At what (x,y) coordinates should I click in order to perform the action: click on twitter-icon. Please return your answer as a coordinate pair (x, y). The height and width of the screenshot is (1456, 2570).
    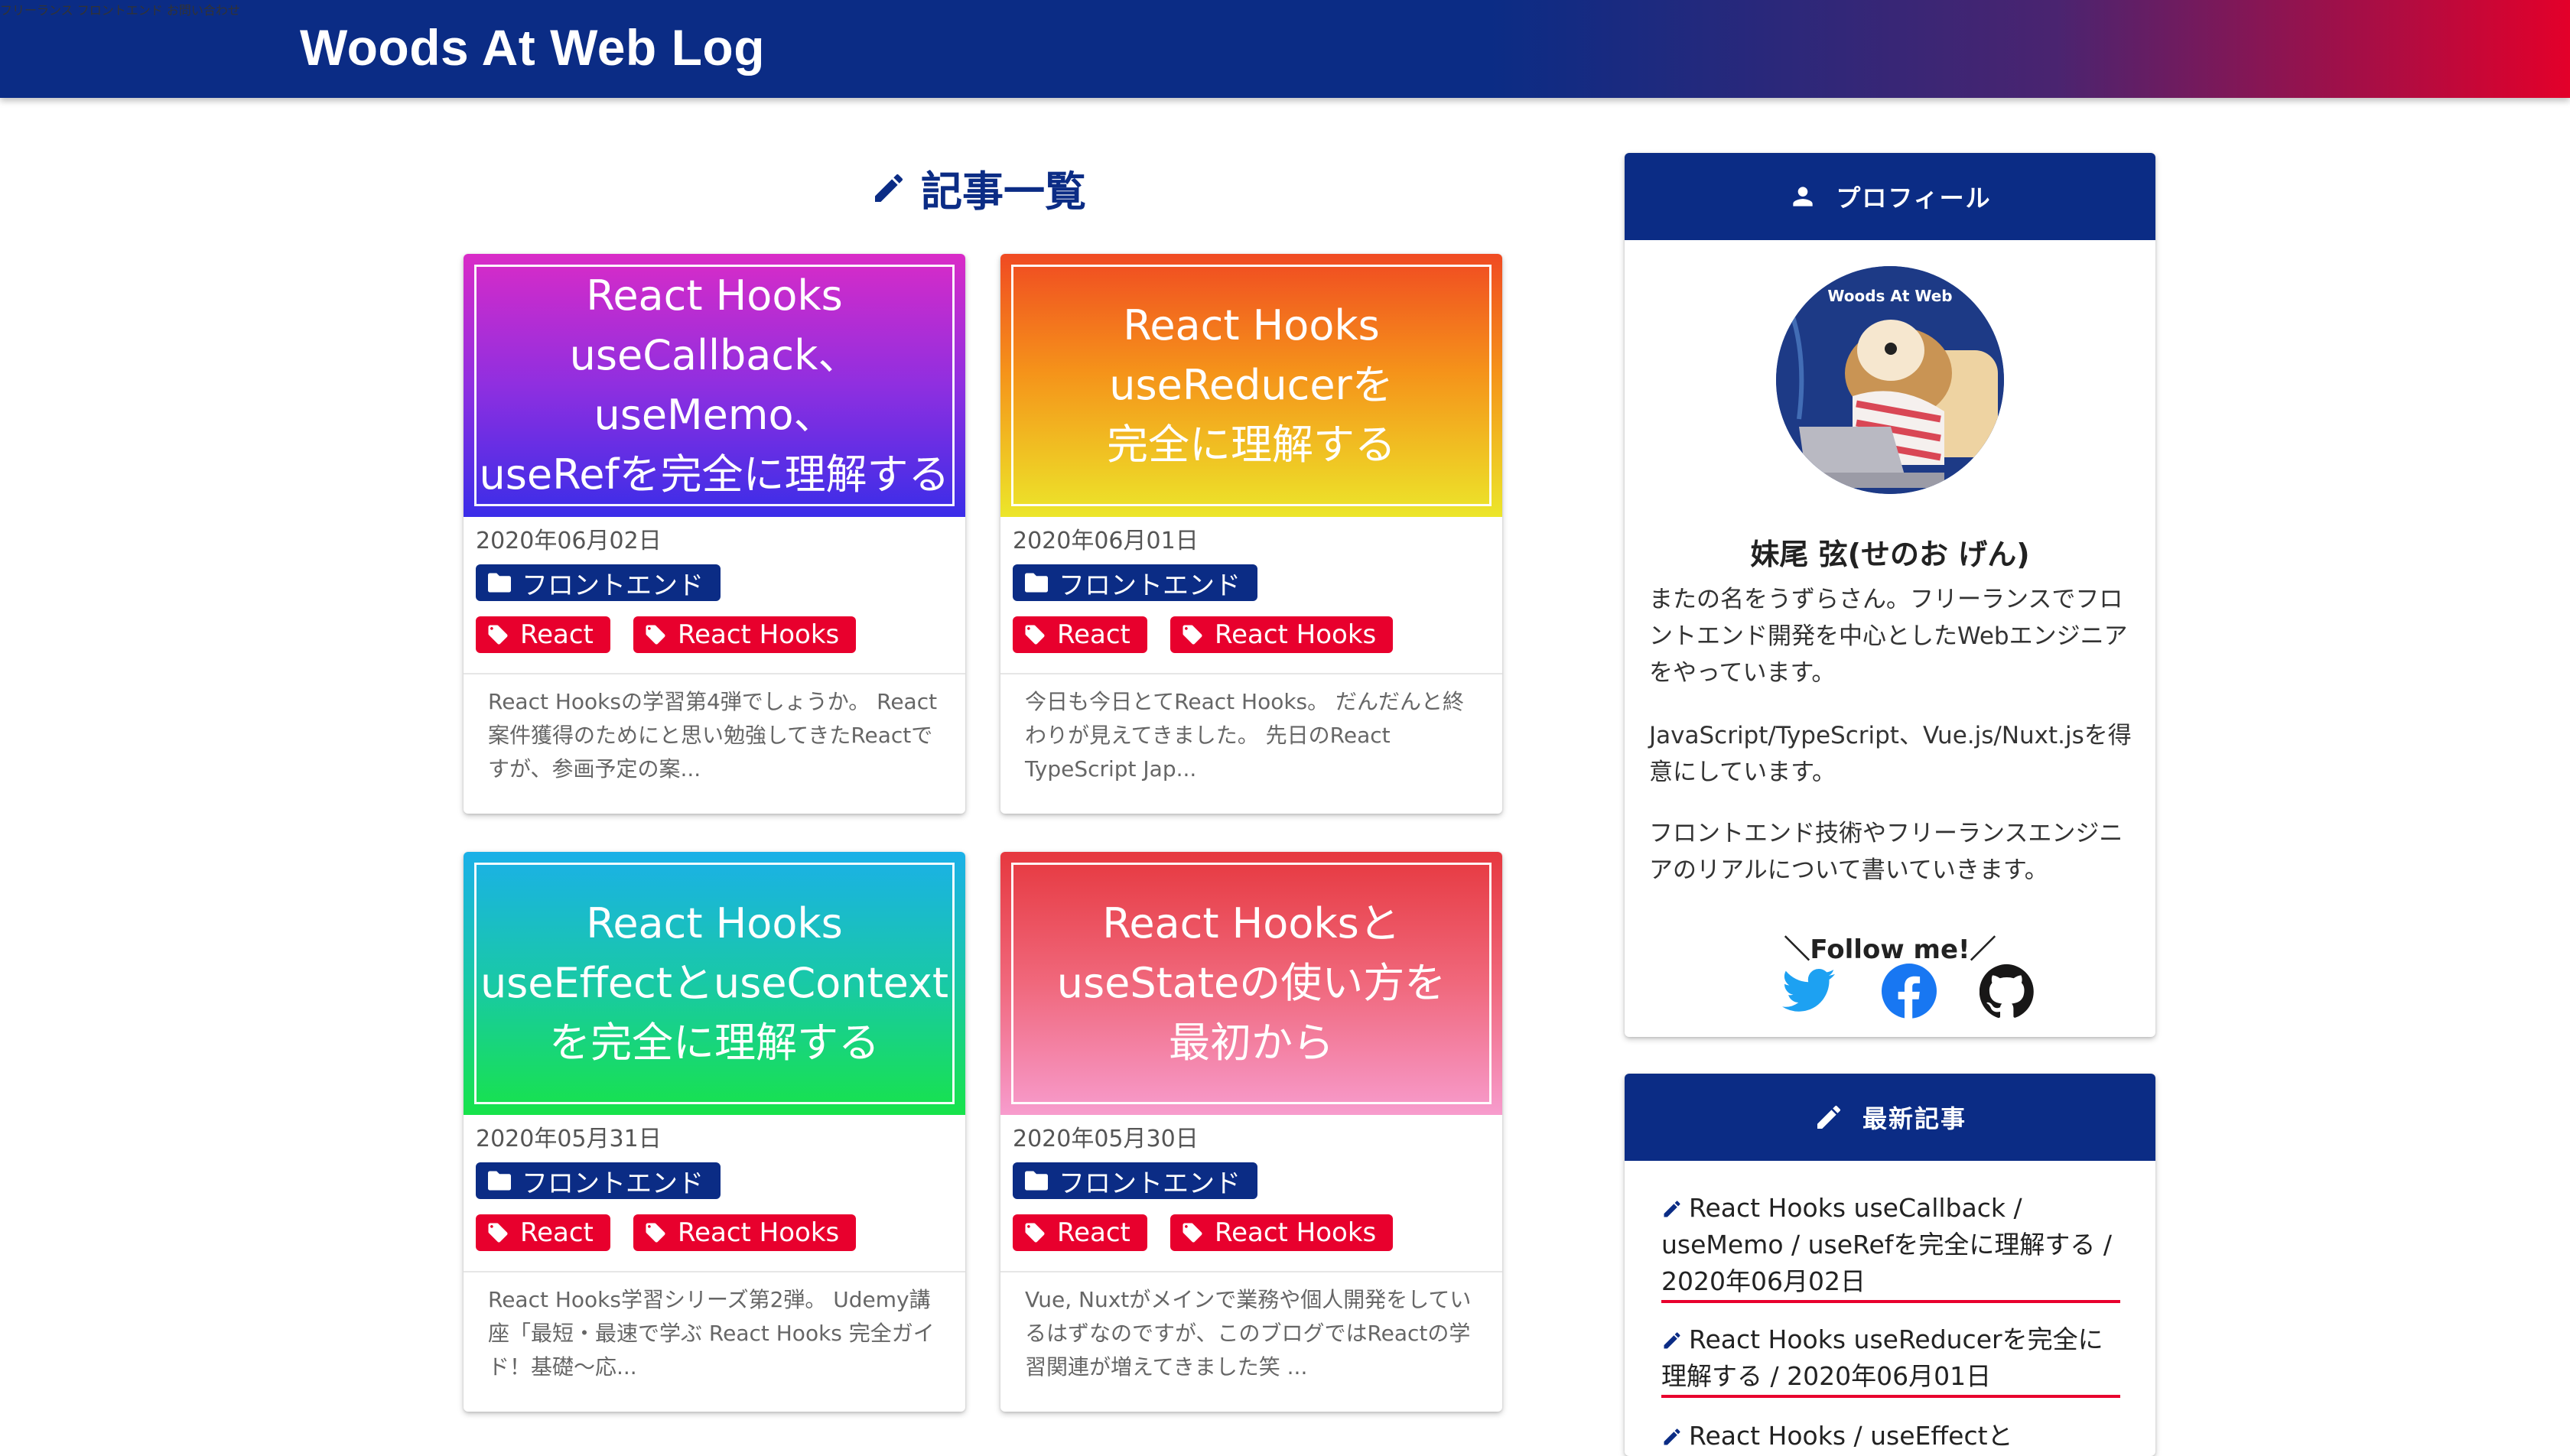
    Looking at the image, I should click on (1809, 991).